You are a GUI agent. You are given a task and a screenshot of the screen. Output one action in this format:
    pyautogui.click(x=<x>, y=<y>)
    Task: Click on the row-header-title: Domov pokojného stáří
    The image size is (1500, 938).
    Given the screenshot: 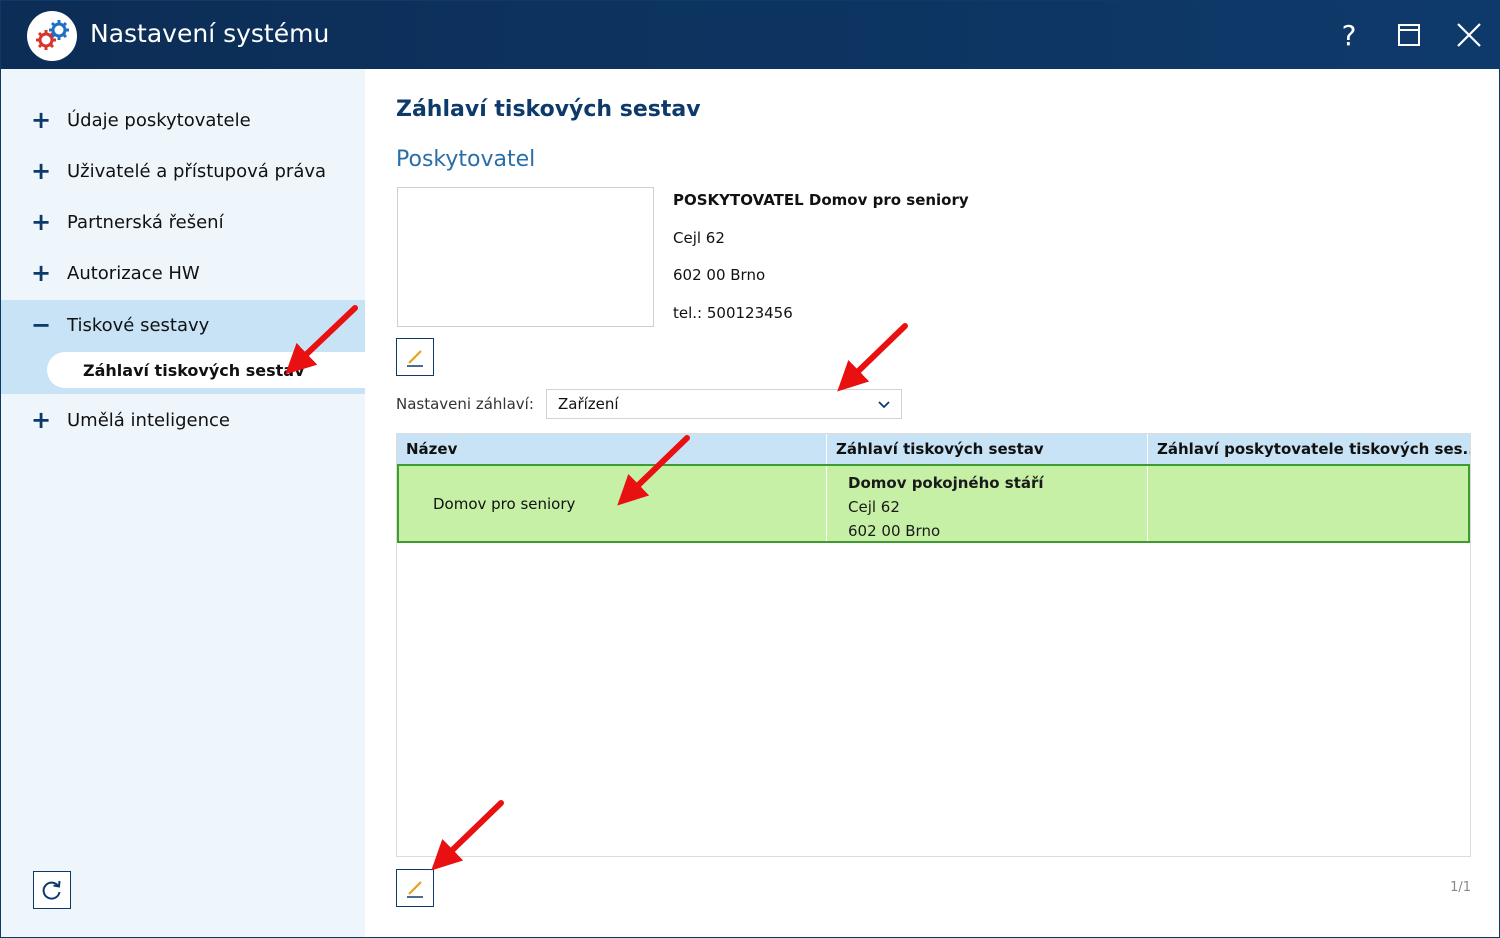 What is the action you would take?
    pyautogui.click(x=946, y=483)
    